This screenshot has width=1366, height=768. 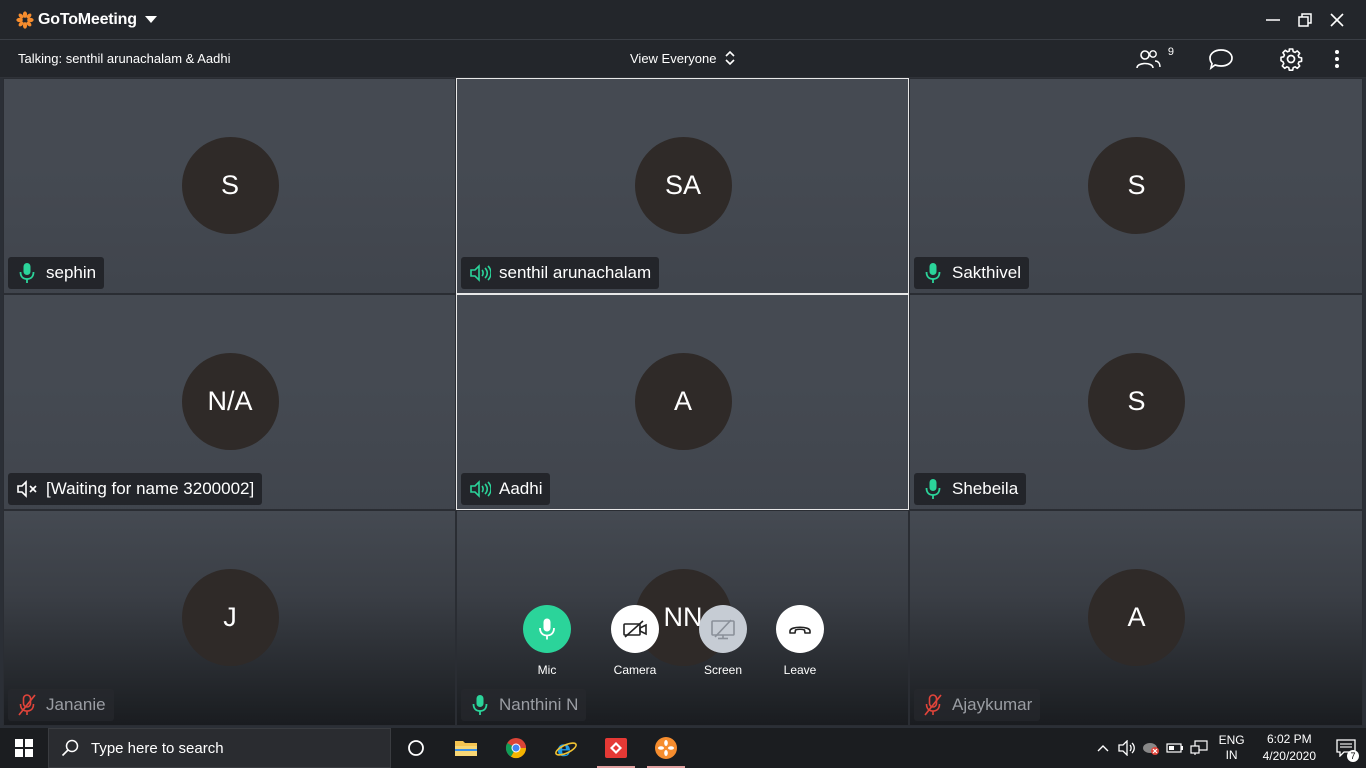 I want to click on folder-icon, so click(x=466, y=748).